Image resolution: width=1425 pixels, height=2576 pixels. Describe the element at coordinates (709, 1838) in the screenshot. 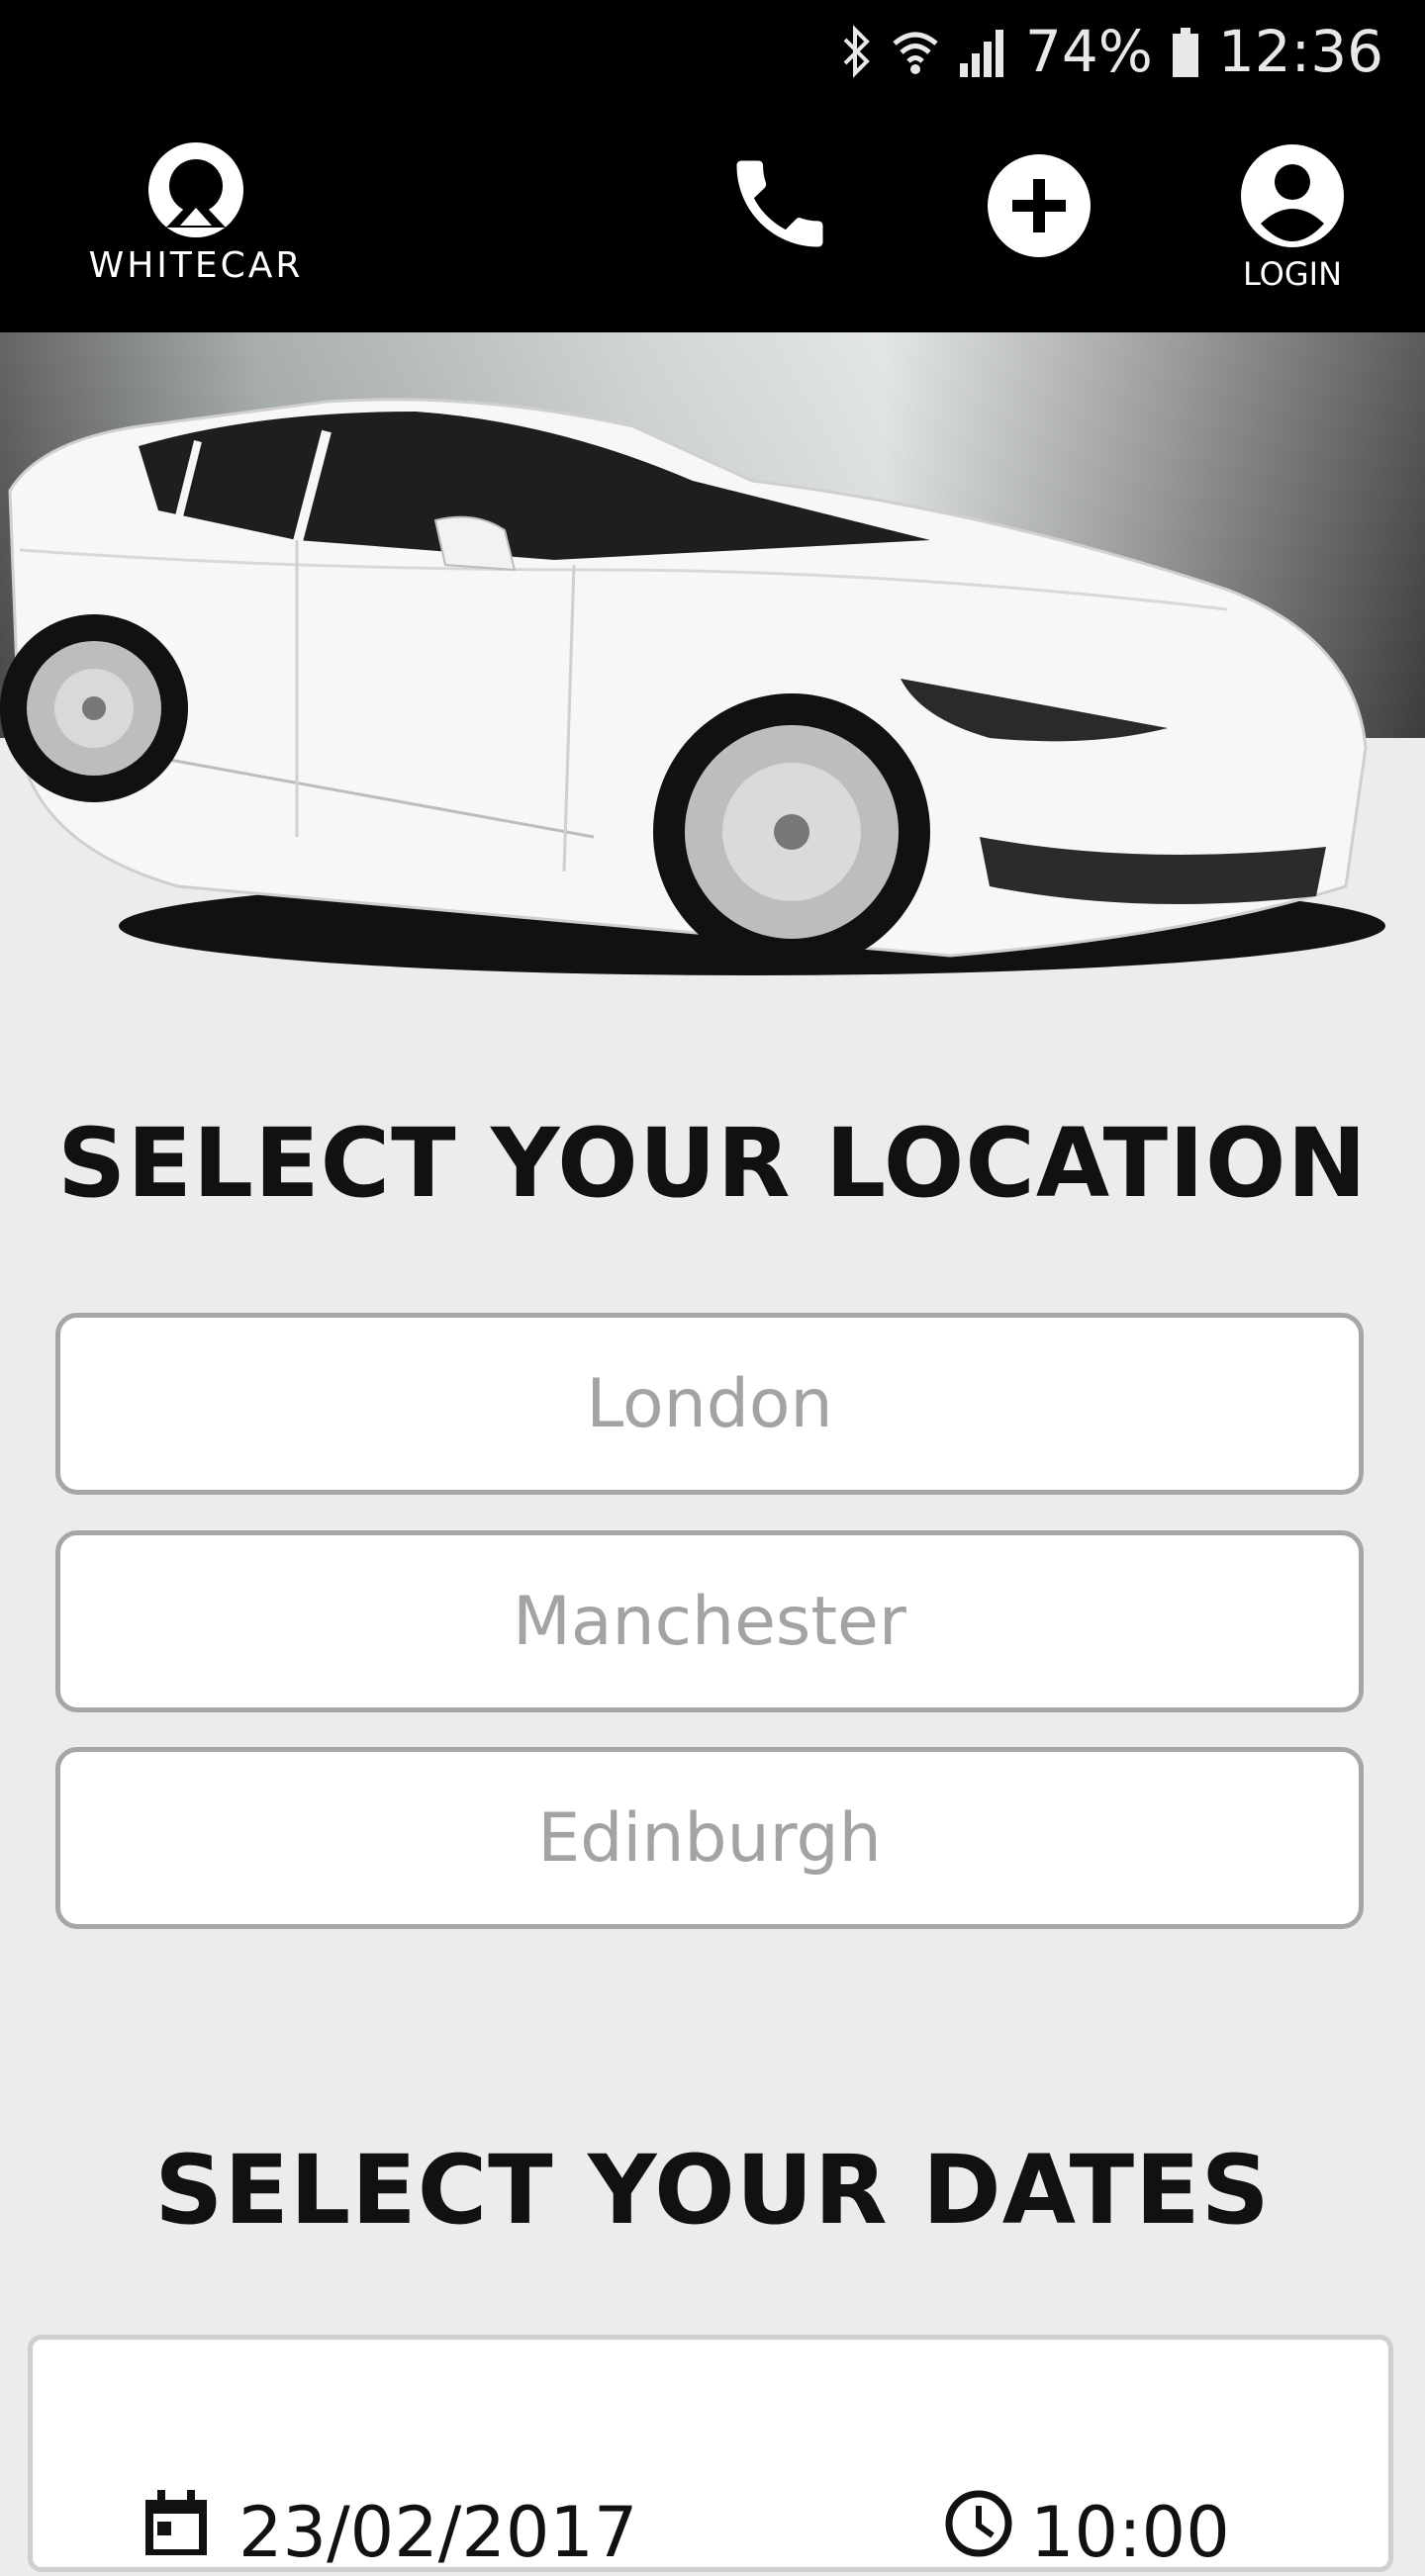

I see `location-option-edinburgh: Edinburgh` at that location.